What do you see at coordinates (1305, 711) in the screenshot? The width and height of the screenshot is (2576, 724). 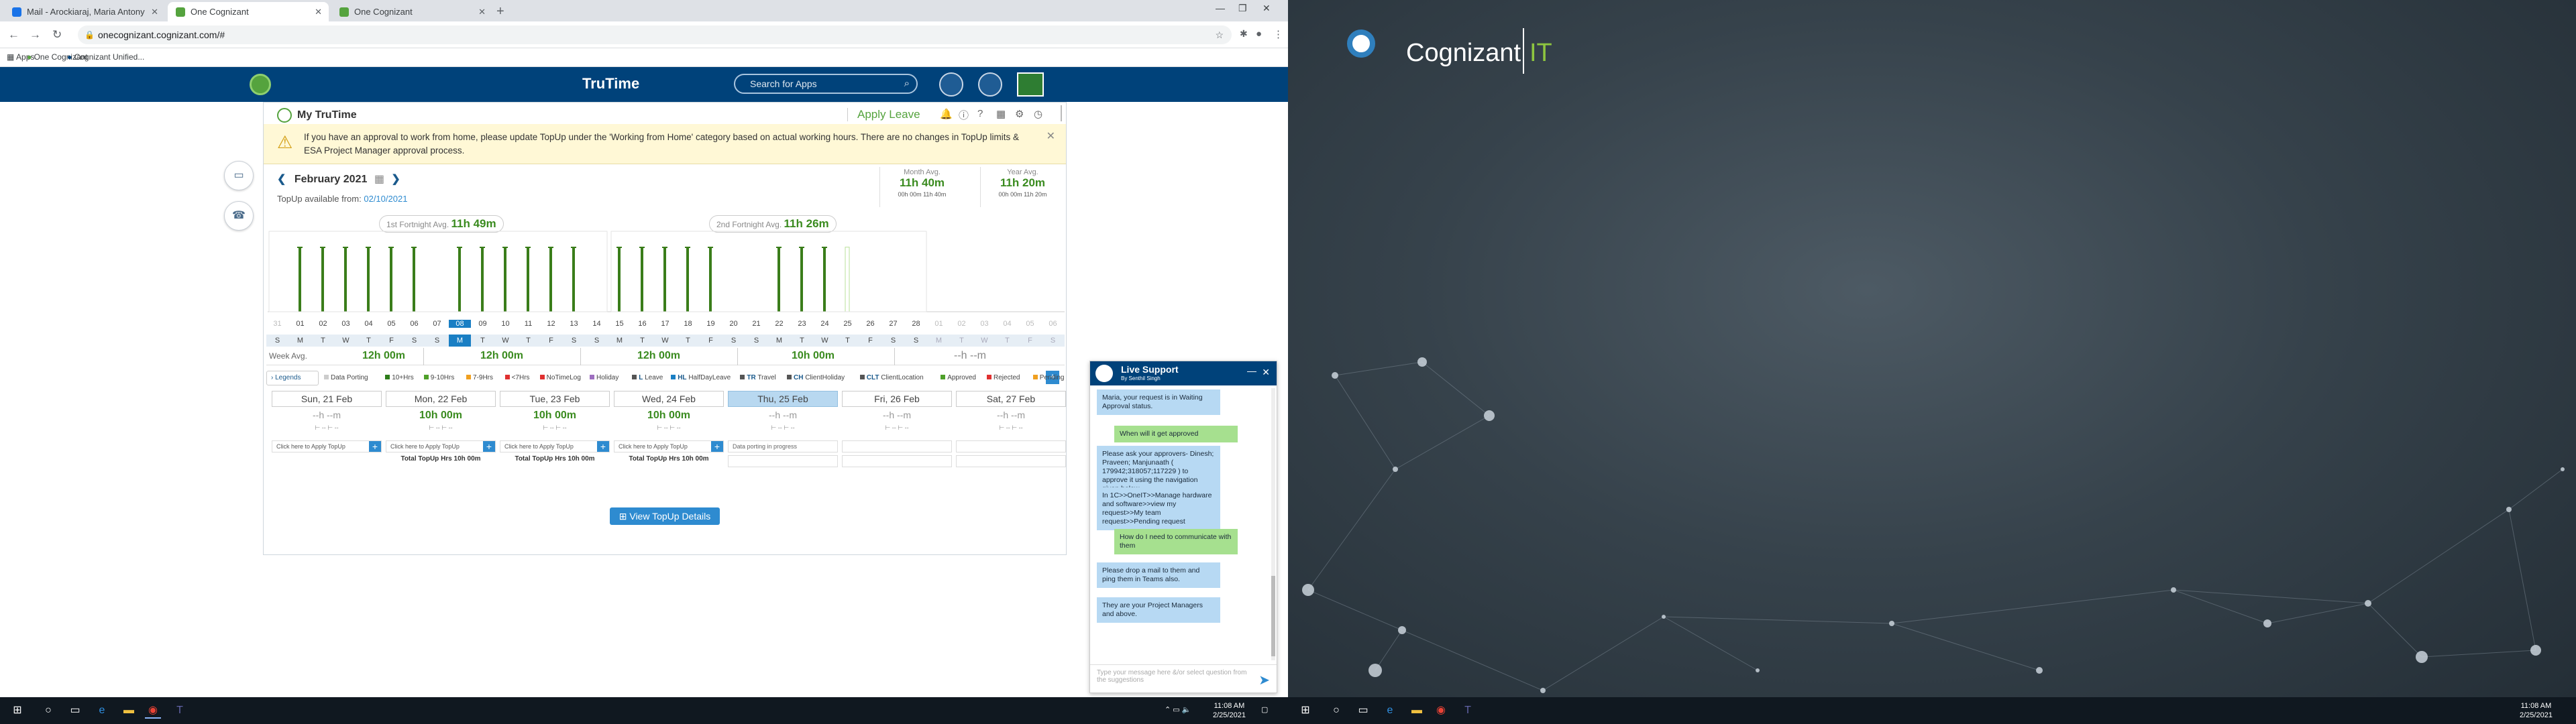 I see `windows-start-icon: ⊞` at bounding box center [1305, 711].